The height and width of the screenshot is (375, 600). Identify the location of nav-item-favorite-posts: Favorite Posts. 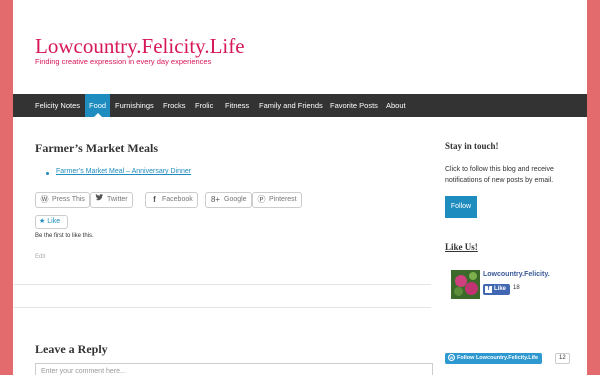
(354, 105).